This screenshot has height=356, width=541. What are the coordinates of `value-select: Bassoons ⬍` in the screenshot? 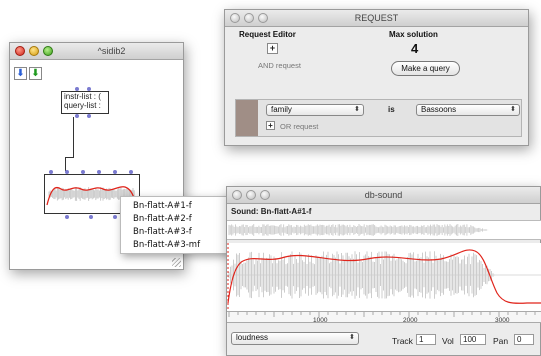 It's located at (468, 110).